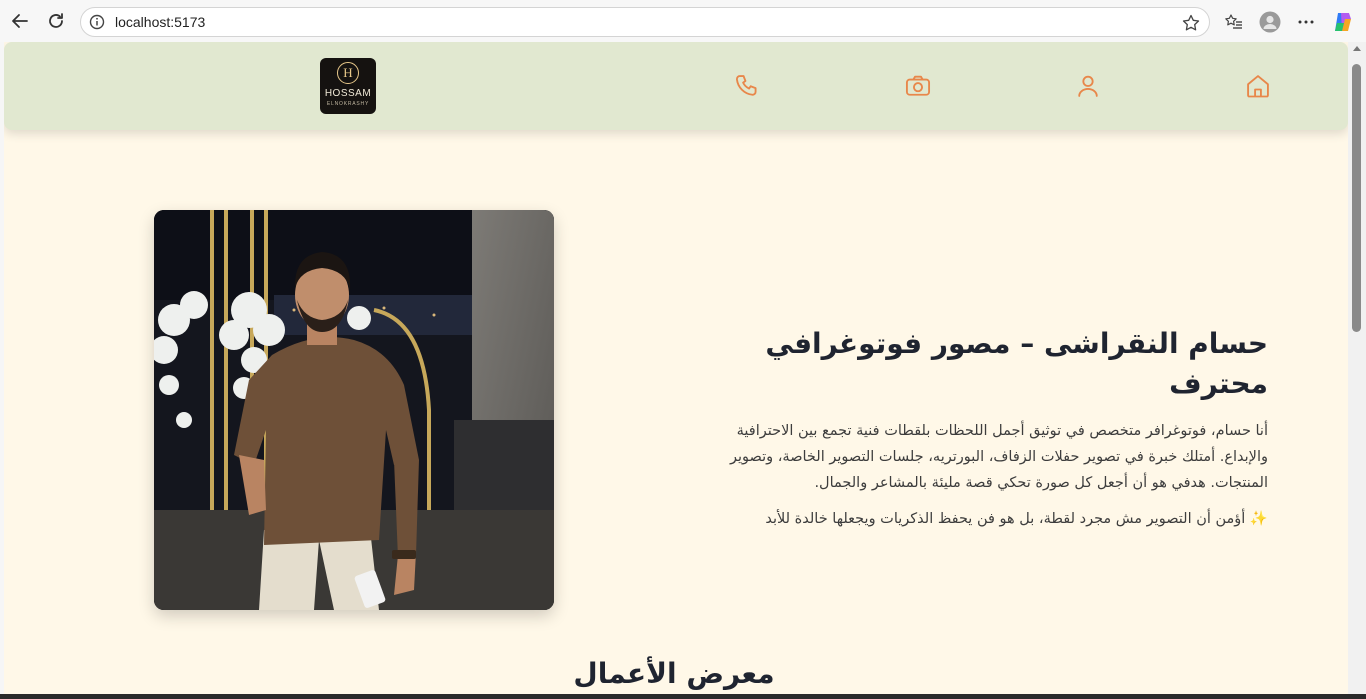 The width and height of the screenshot is (1366, 699). I want to click on camera-icon, so click(918, 86).